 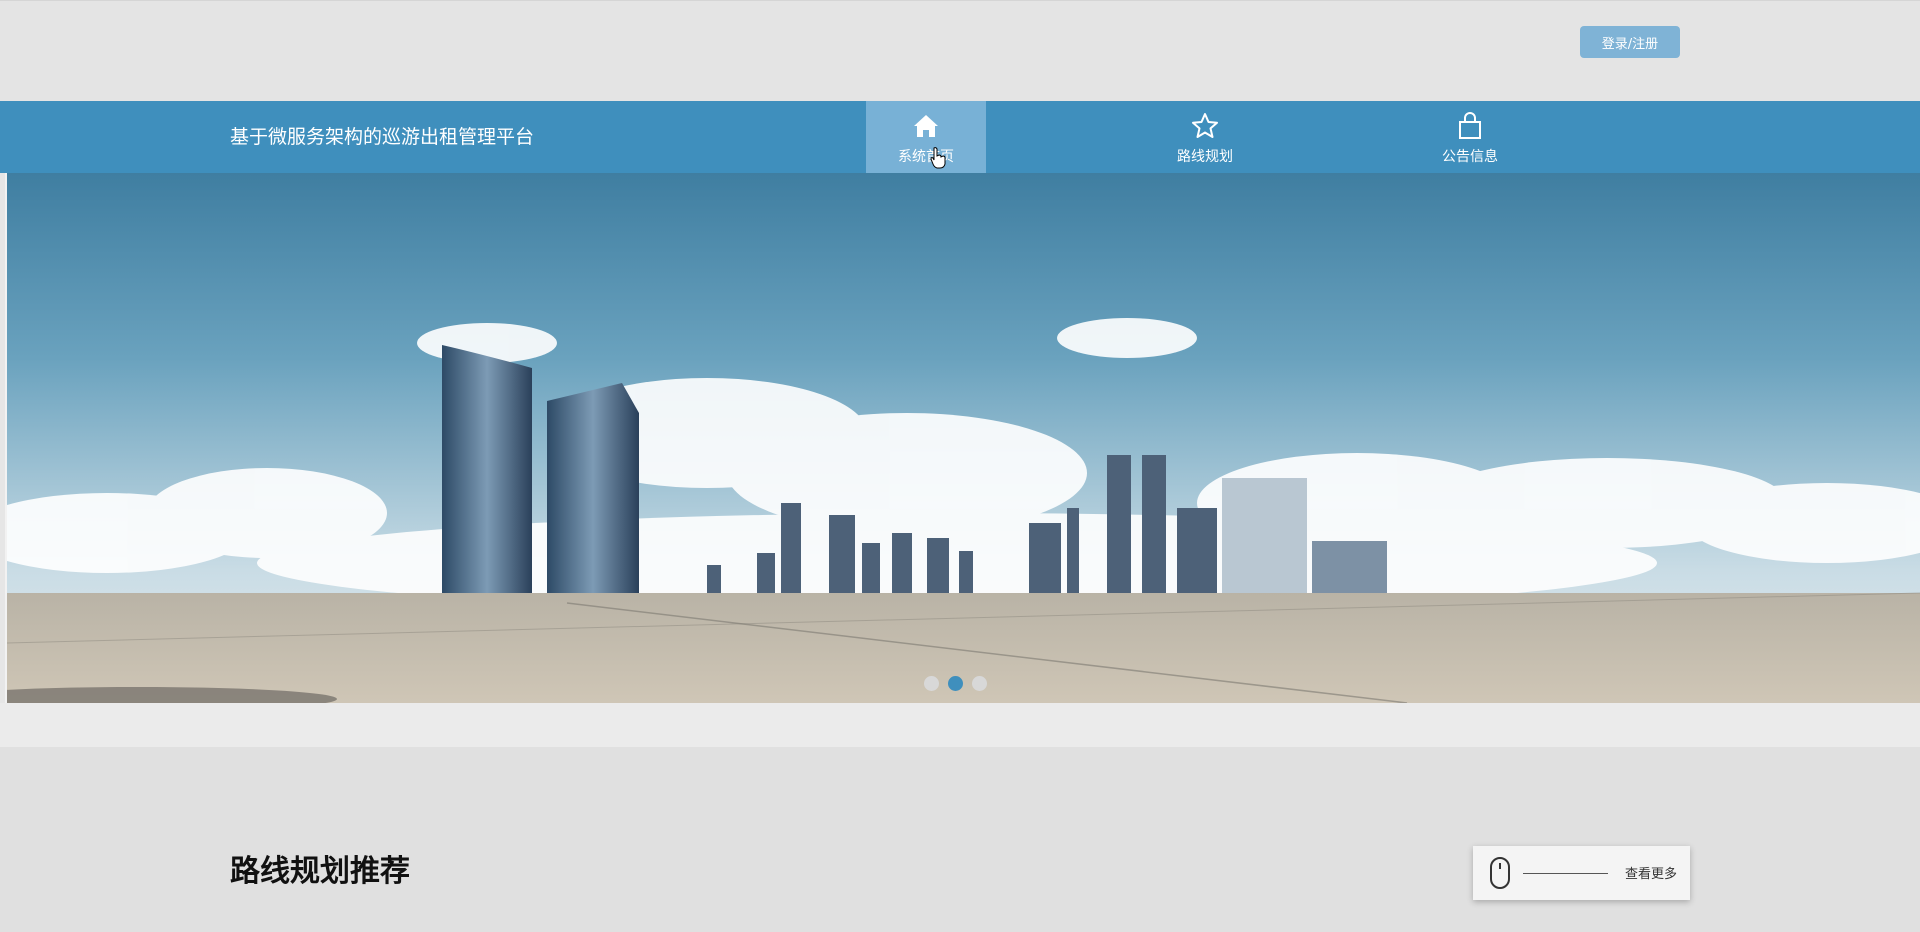 What do you see at coordinates (926, 157) in the screenshot?
I see `nav-item-label: 系统首页` at bounding box center [926, 157].